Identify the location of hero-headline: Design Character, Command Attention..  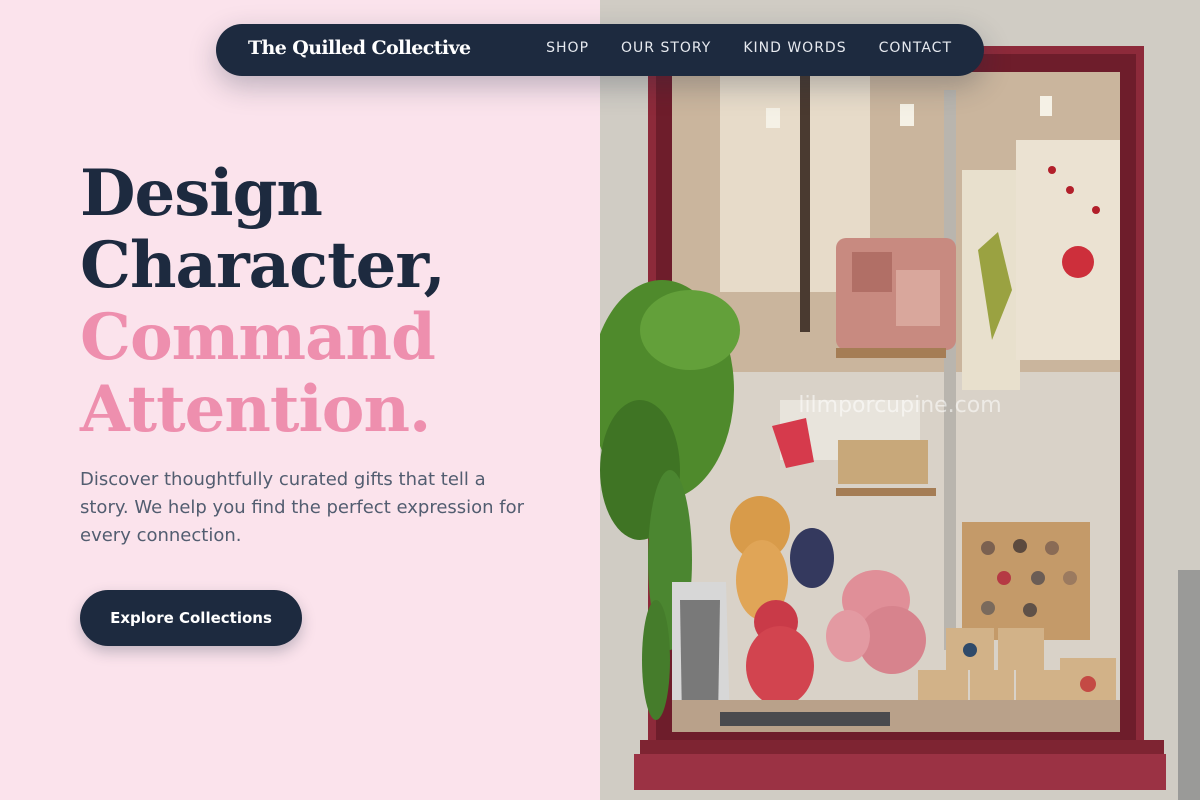
(263, 301).